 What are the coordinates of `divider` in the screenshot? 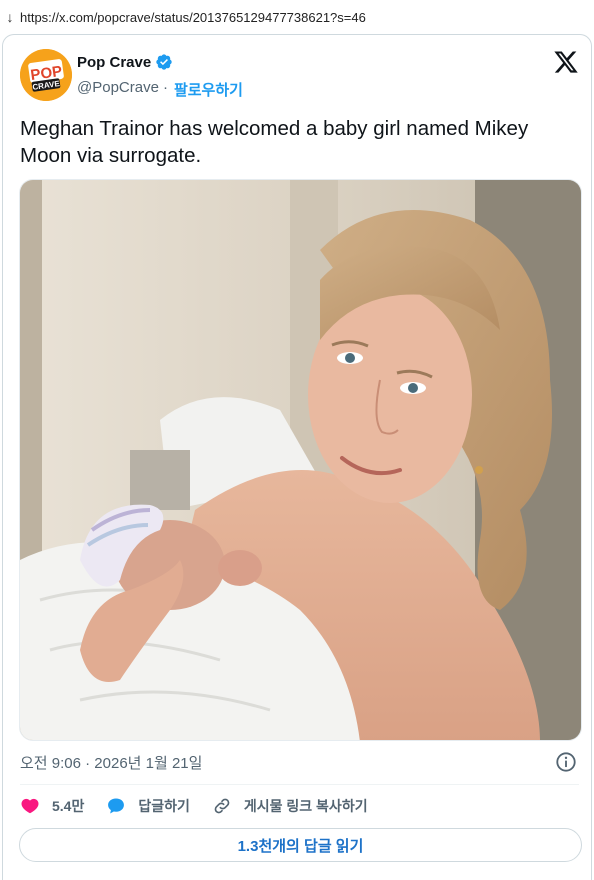 It's located at (299, 784).